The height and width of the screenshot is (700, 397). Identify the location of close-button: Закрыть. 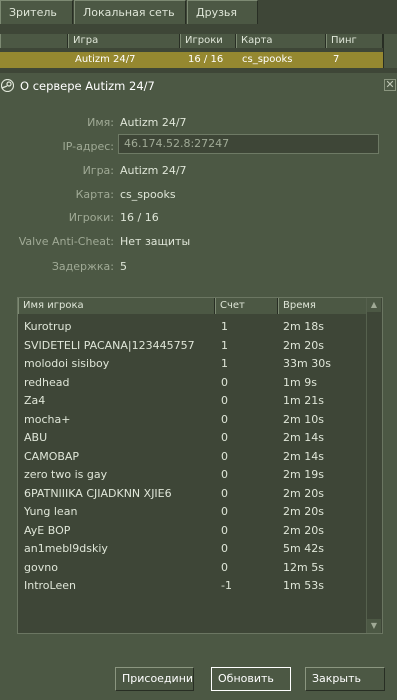
(345, 679).